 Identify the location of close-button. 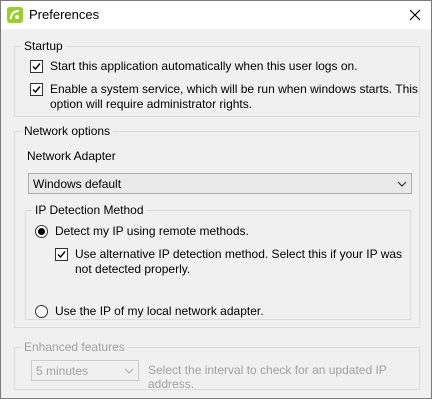
(415, 15).